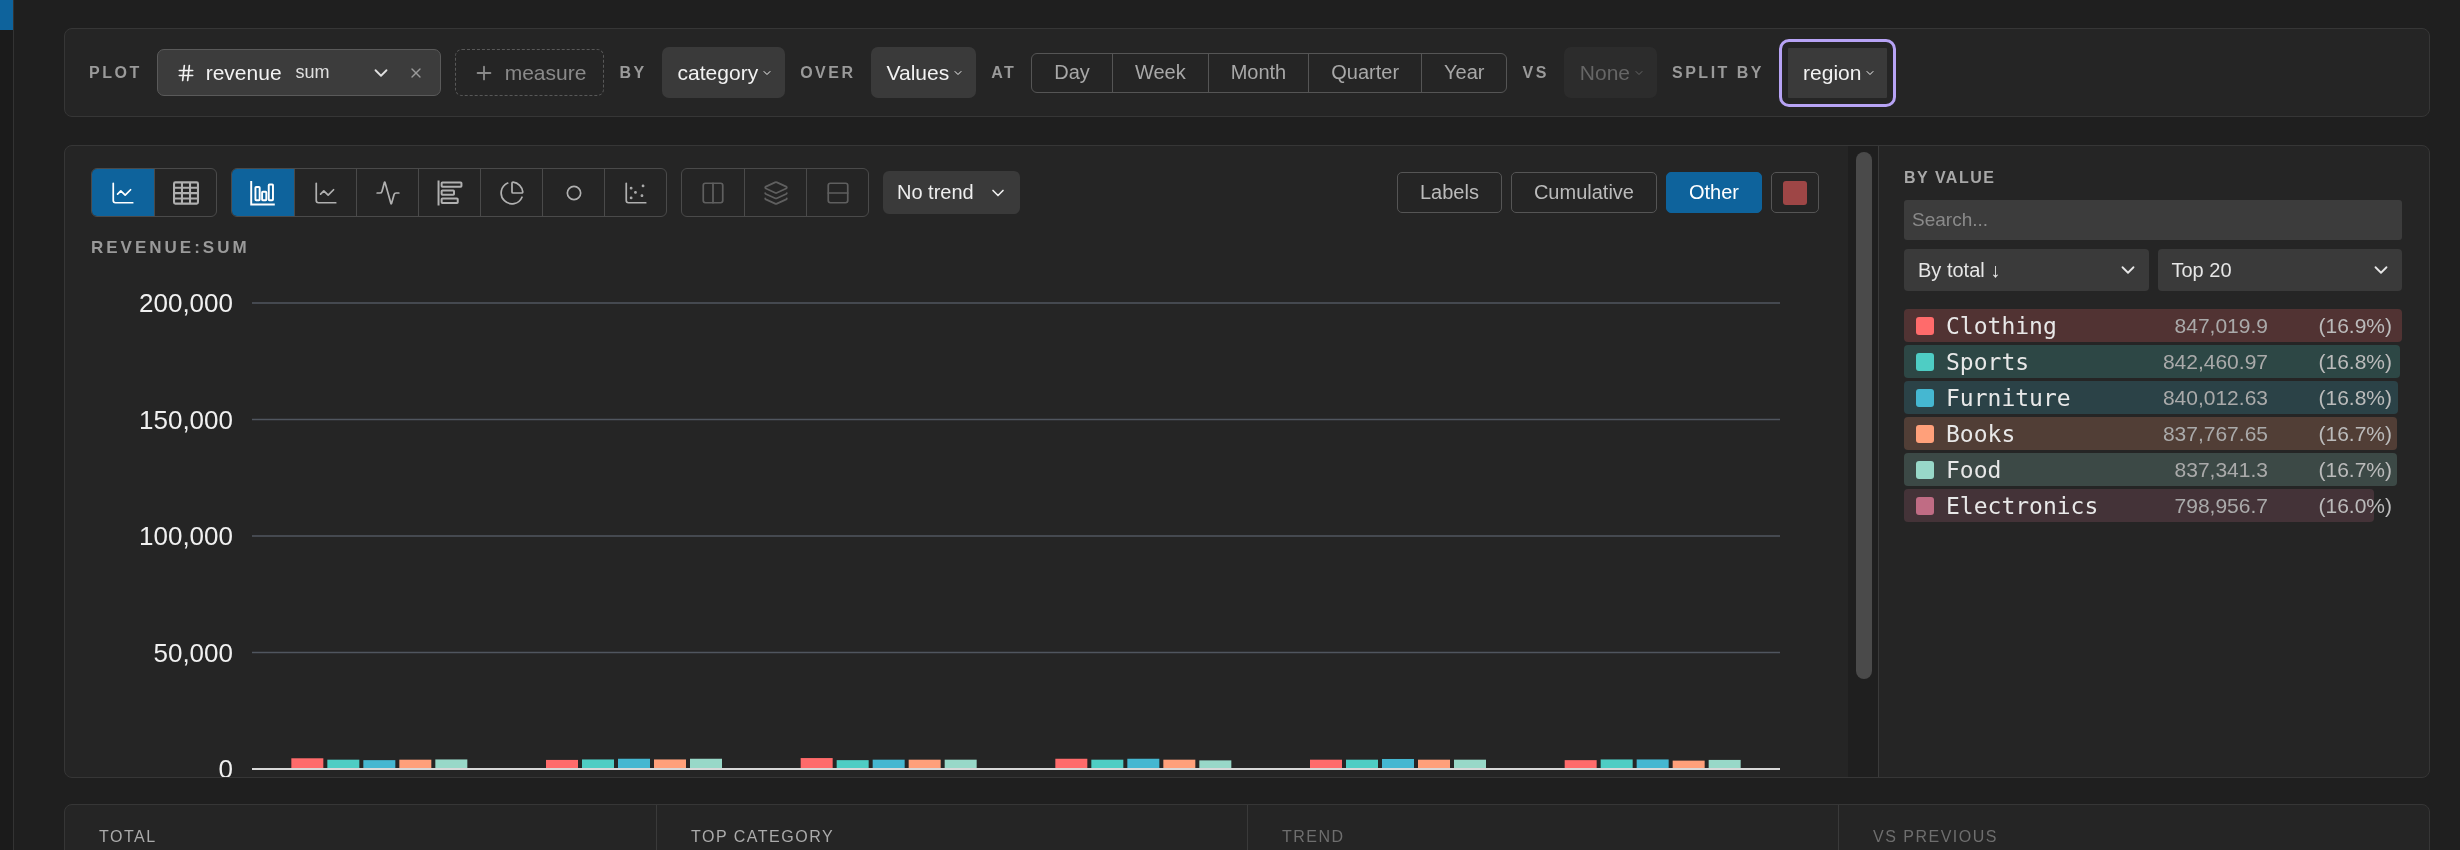 This screenshot has width=2460, height=850. I want to click on interval-tab: Week, so click(1159, 72).